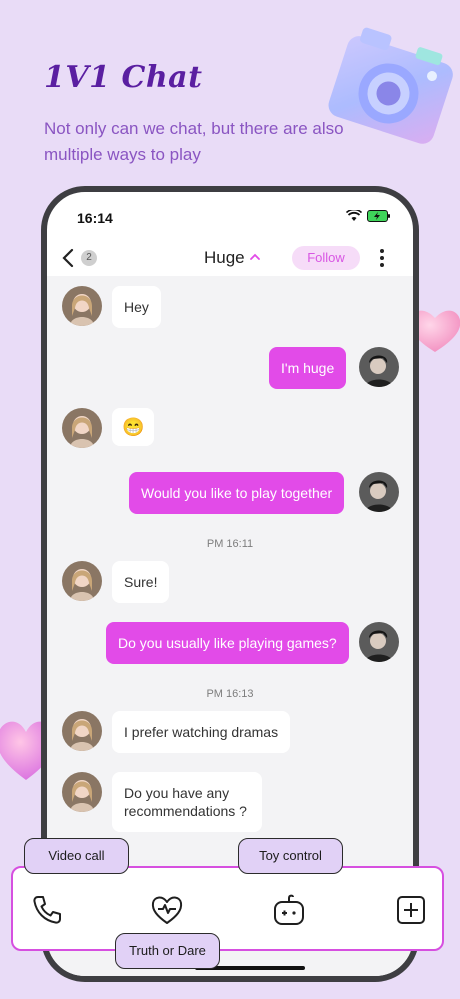  Describe the element at coordinates (230, 544) in the screenshot. I see `message-timestamp: PM 16:11` at that location.